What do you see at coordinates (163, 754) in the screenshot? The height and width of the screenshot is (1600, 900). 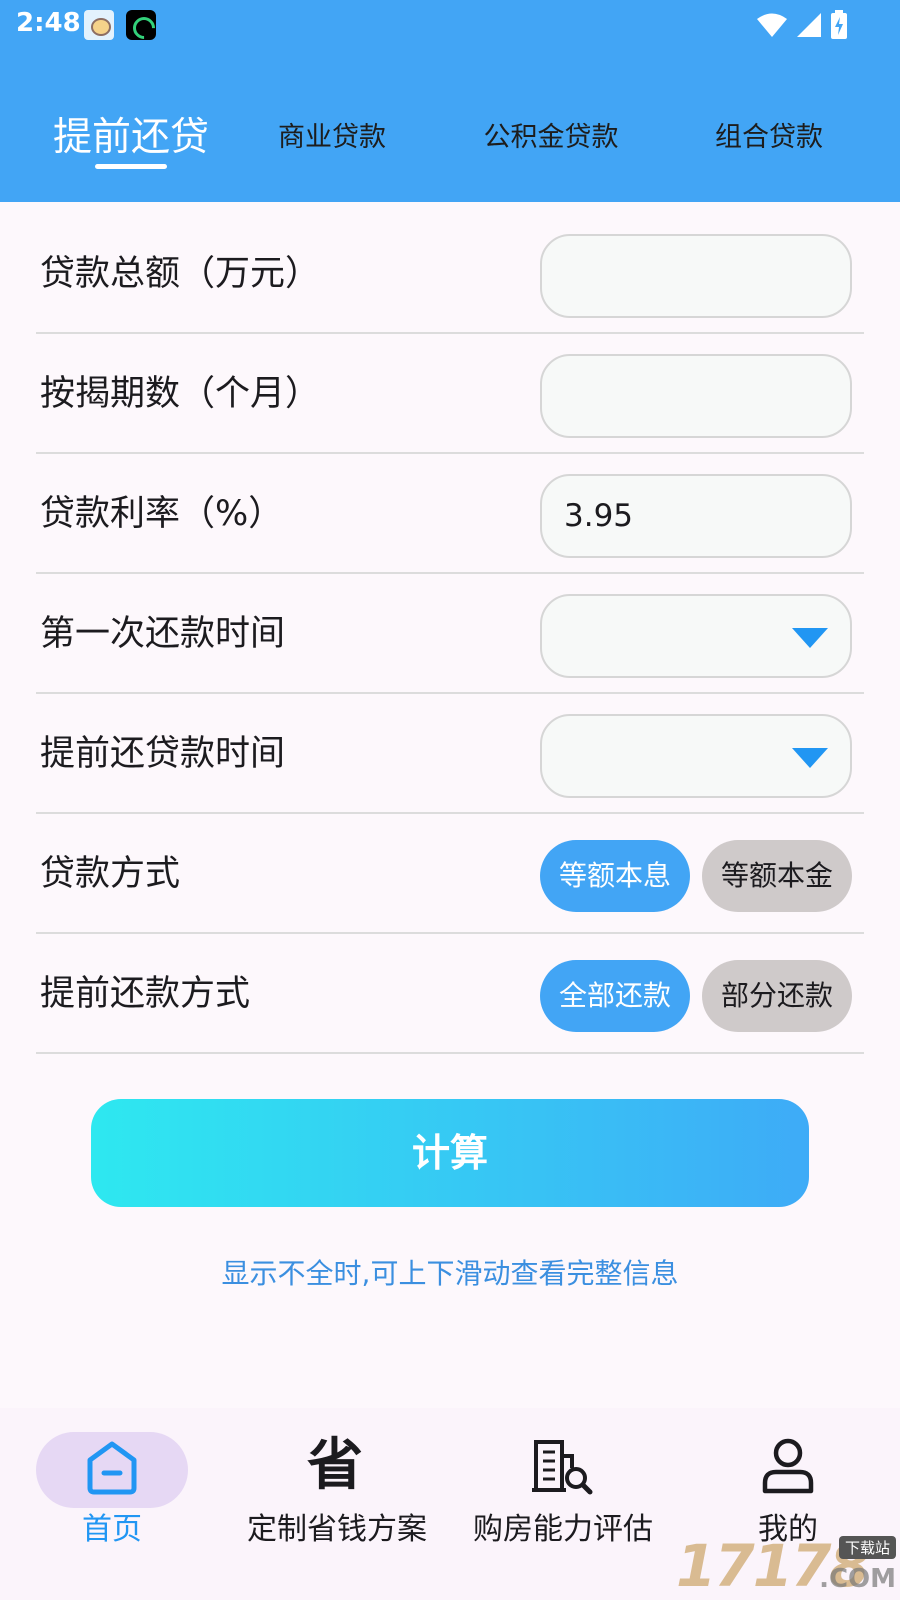 I see `prepay-time-label: 提前还贷款时间` at bounding box center [163, 754].